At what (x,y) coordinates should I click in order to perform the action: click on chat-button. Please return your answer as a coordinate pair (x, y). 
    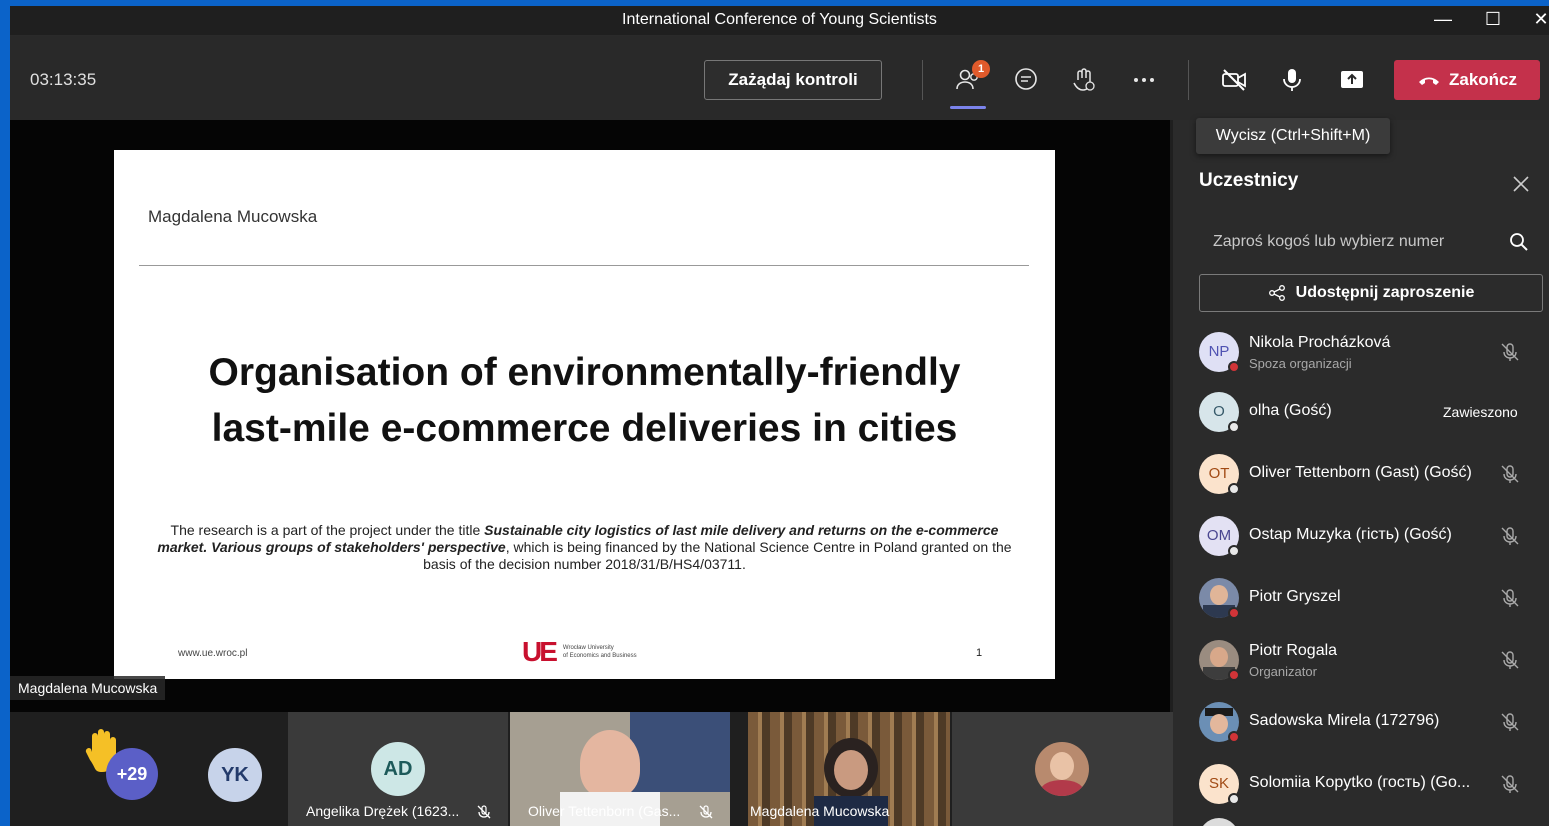
    Looking at the image, I should click on (1026, 80).